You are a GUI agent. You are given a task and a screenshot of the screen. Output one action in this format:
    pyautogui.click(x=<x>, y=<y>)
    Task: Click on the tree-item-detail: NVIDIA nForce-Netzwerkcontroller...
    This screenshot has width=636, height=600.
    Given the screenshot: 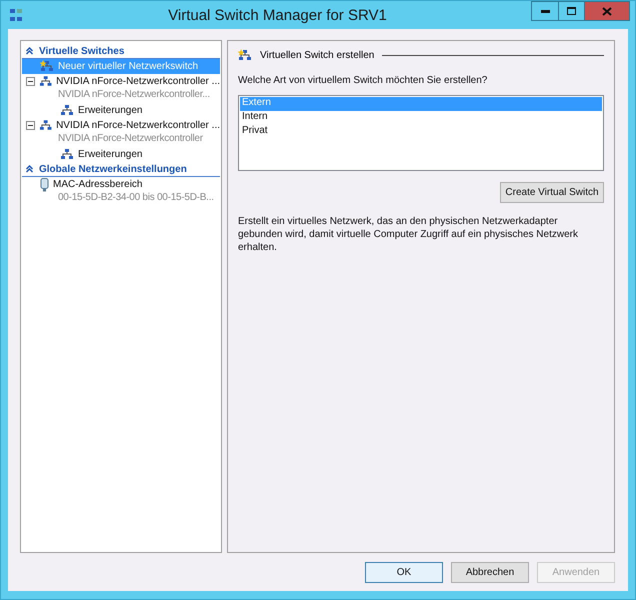 What is the action you would take?
    pyautogui.click(x=134, y=94)
    